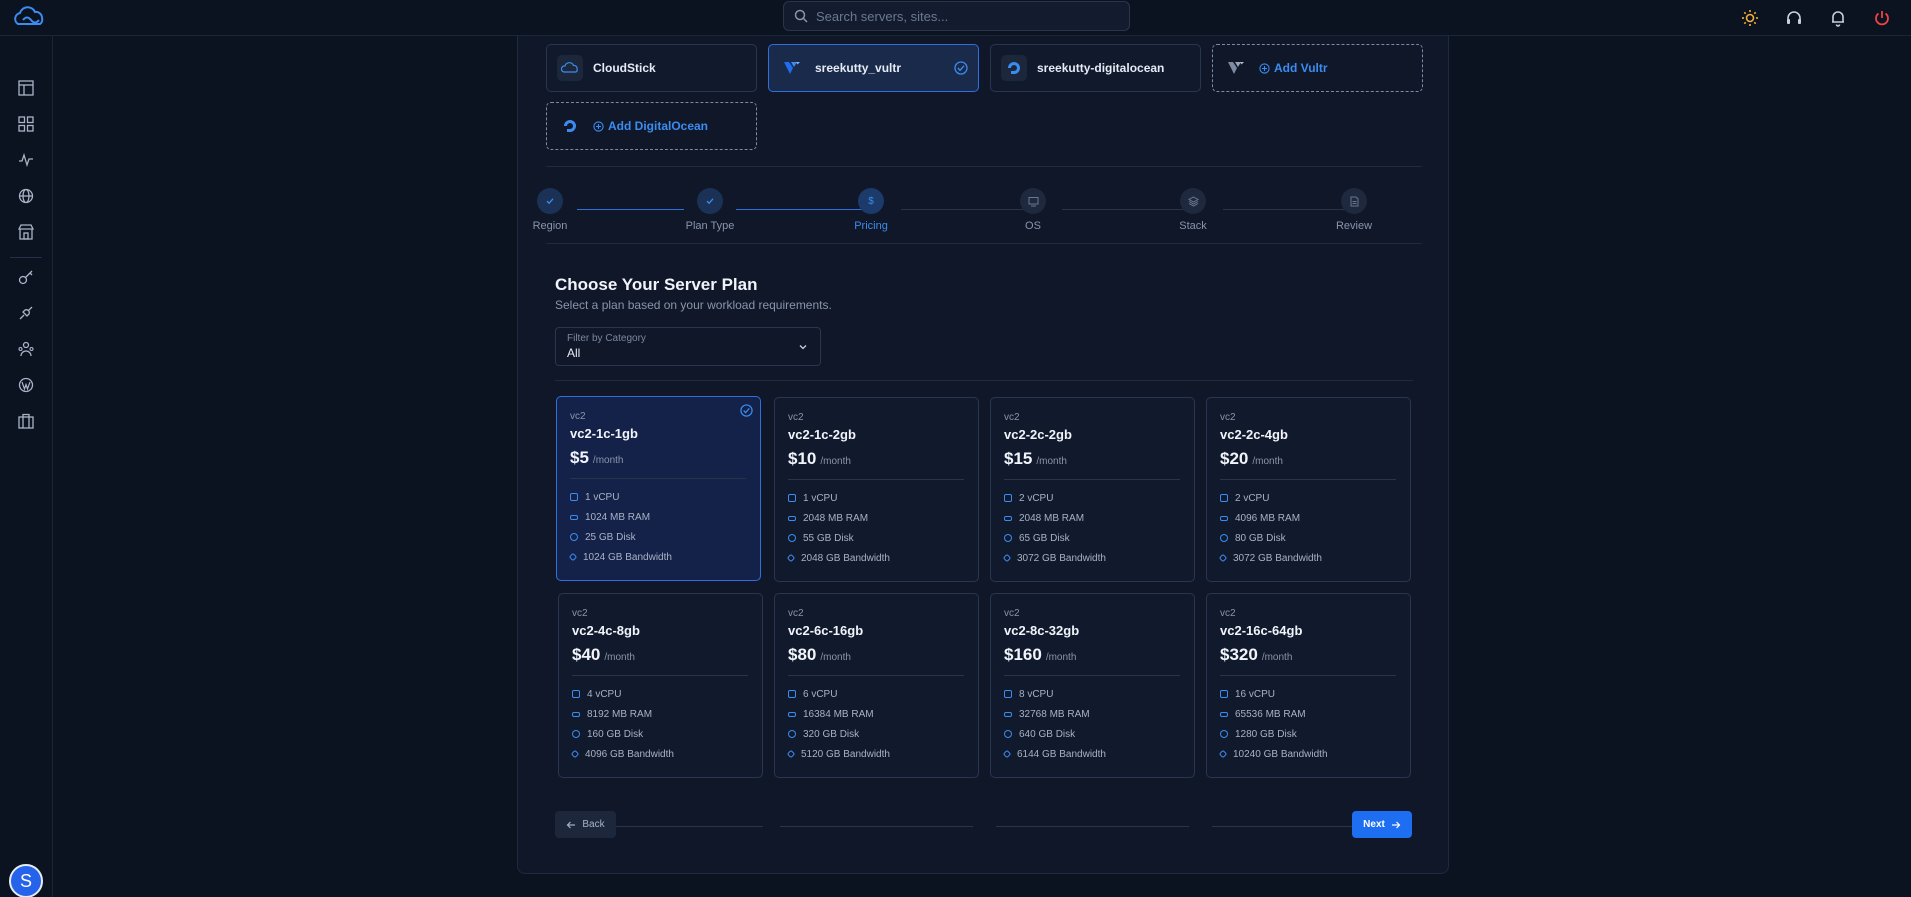  What do you see at coordinates (26, 313) in the screenshot?
I see `sidebar-plug-icon` at bounding box center [26, 313].